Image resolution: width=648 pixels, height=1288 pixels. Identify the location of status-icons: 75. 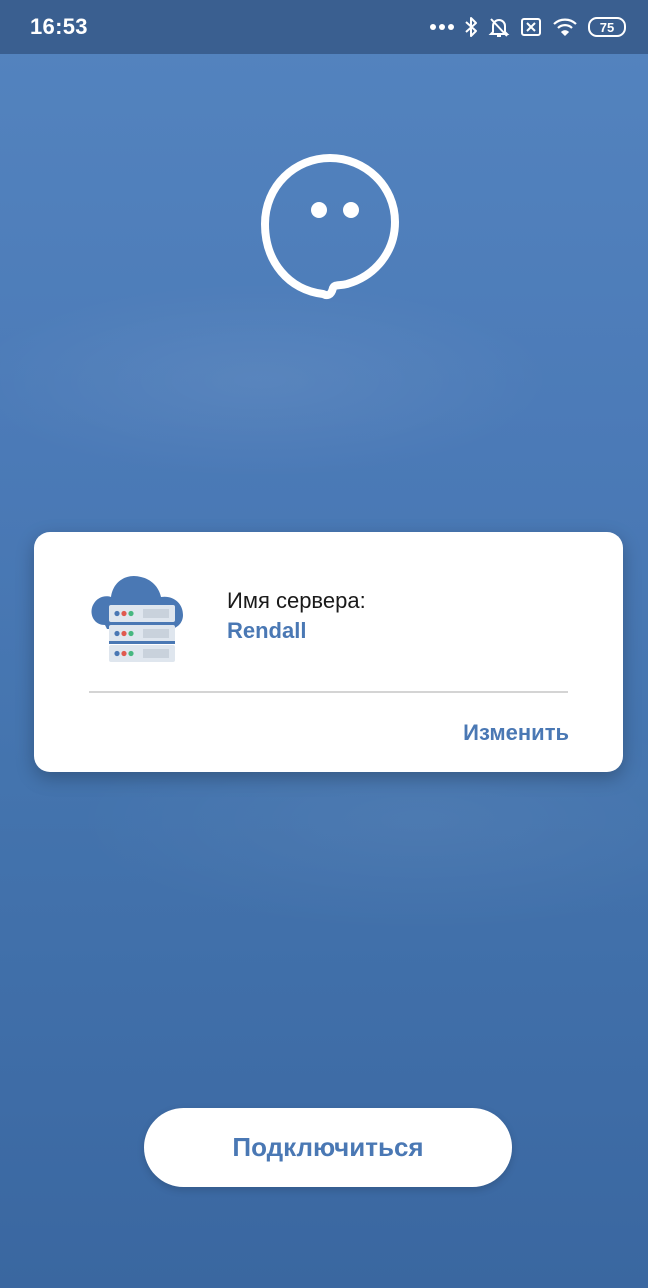
(528, 27).